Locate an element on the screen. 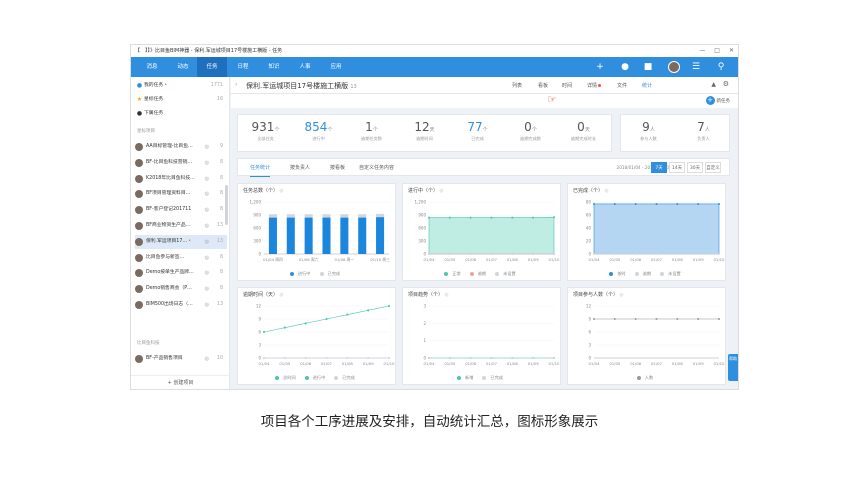  stat-unit: 天 is located at coordinates (432, 130).